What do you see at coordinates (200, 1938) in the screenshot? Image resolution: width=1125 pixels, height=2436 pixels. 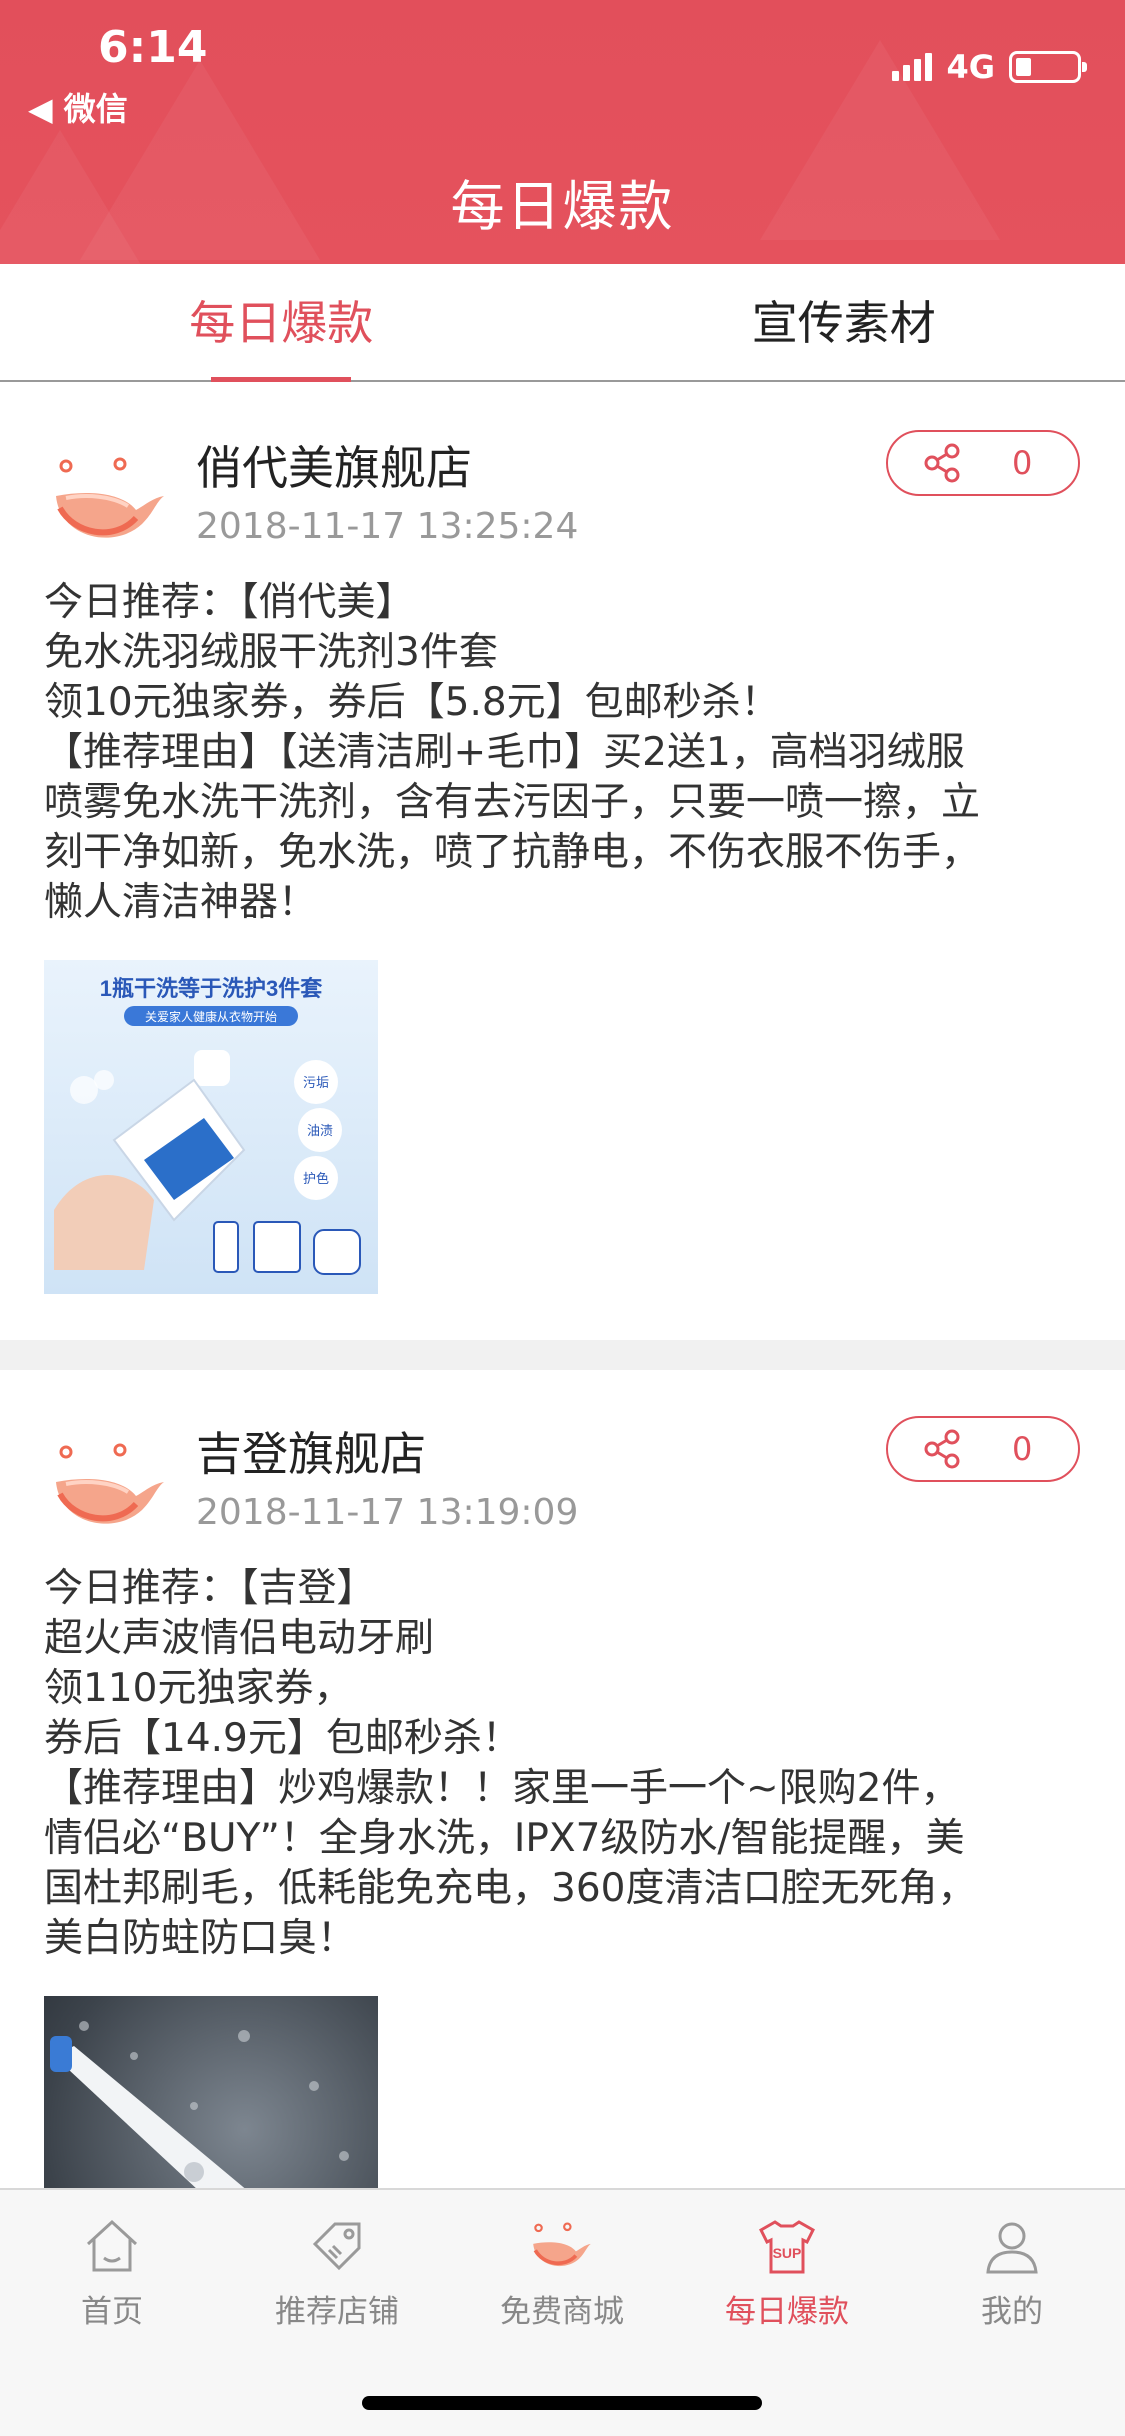 I see `description-line: 美白防蛀防口臭！` at bounding box center [200, 1938].